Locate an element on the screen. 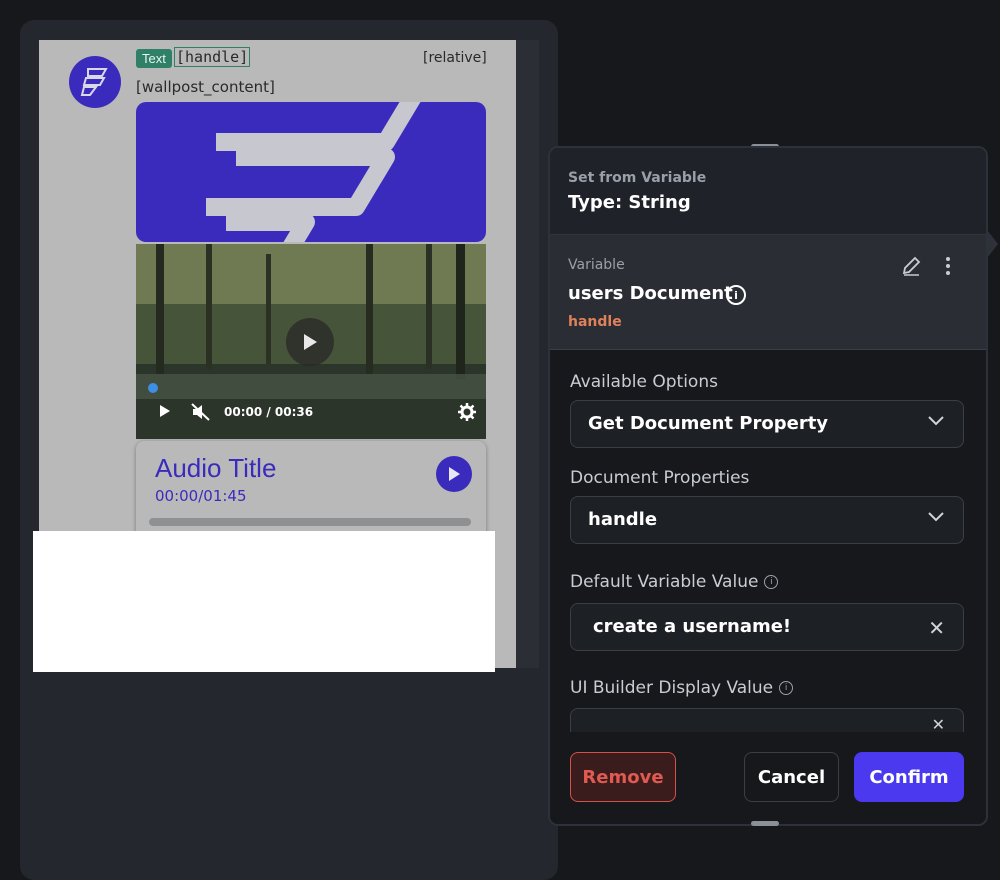 This screenshot has height=880, width=1000. audio-time: 00:00/01:45 is located at coordinates (201, 496).